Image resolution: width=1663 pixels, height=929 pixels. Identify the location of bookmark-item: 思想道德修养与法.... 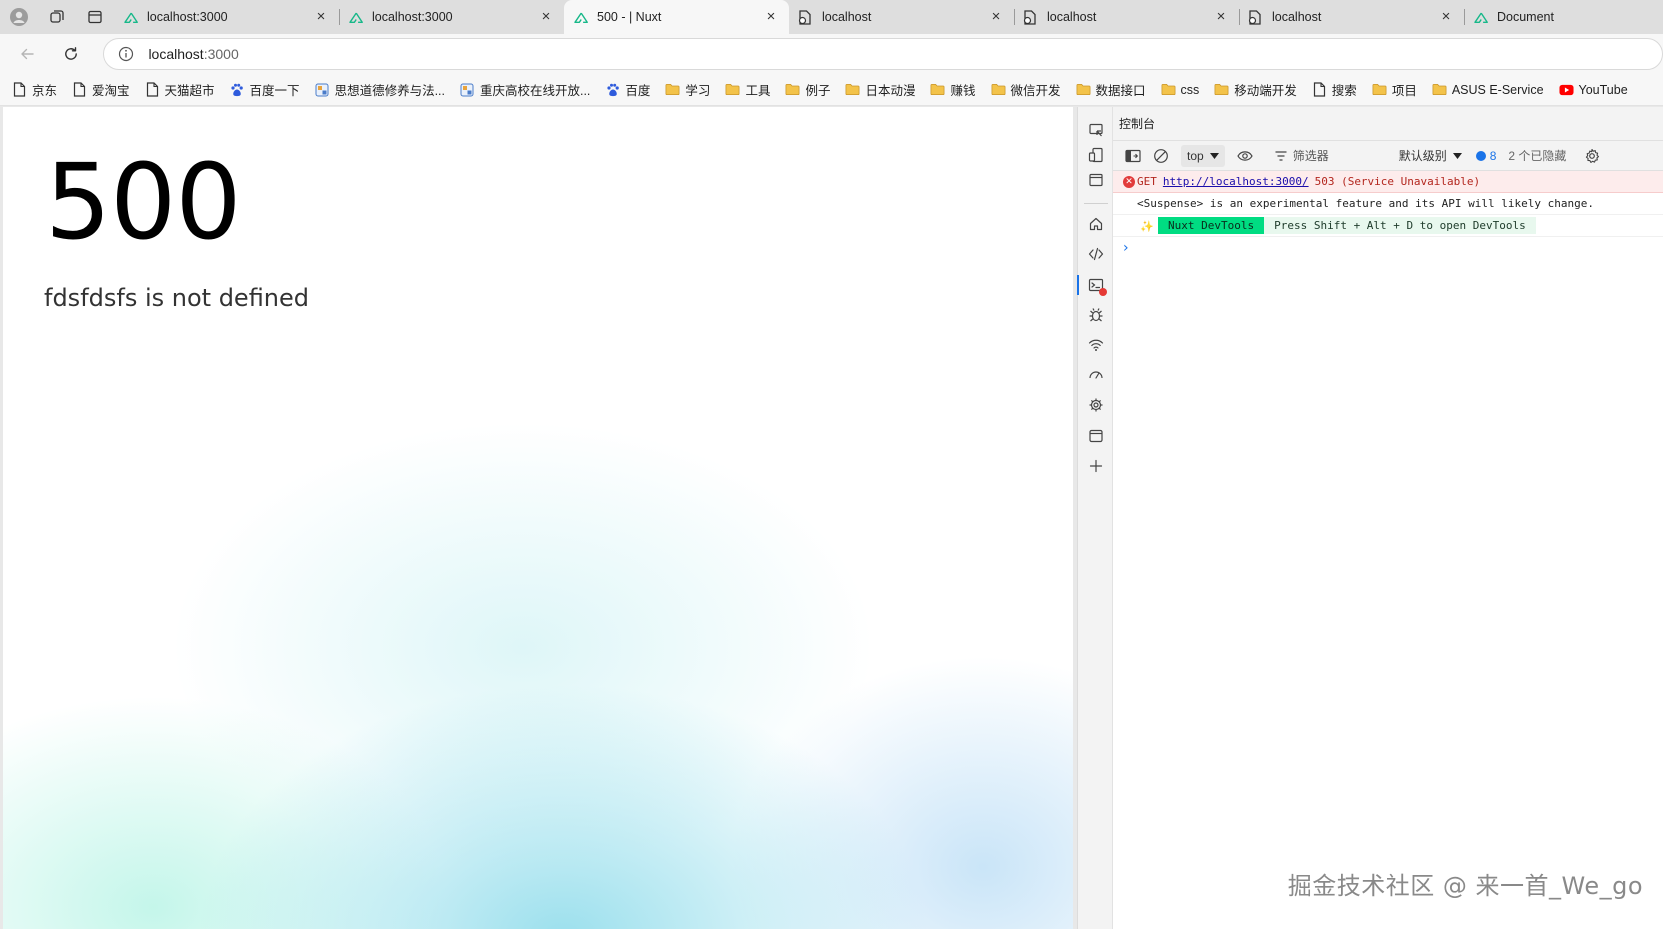
(380, 89).